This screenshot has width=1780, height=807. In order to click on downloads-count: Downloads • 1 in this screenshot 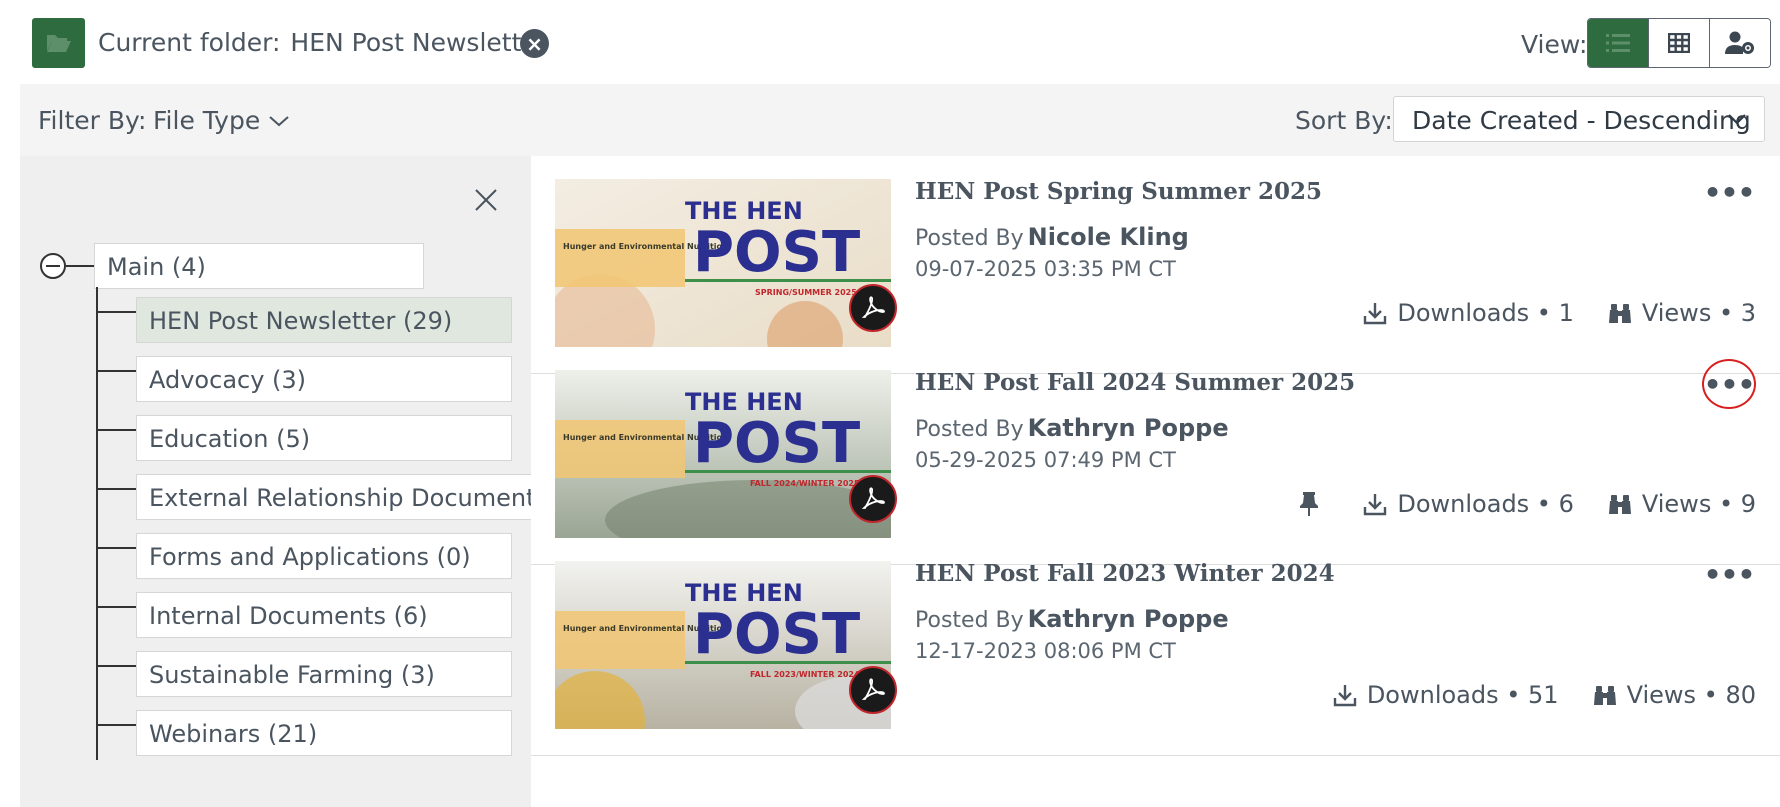, I will do `click(1485, 313)`.